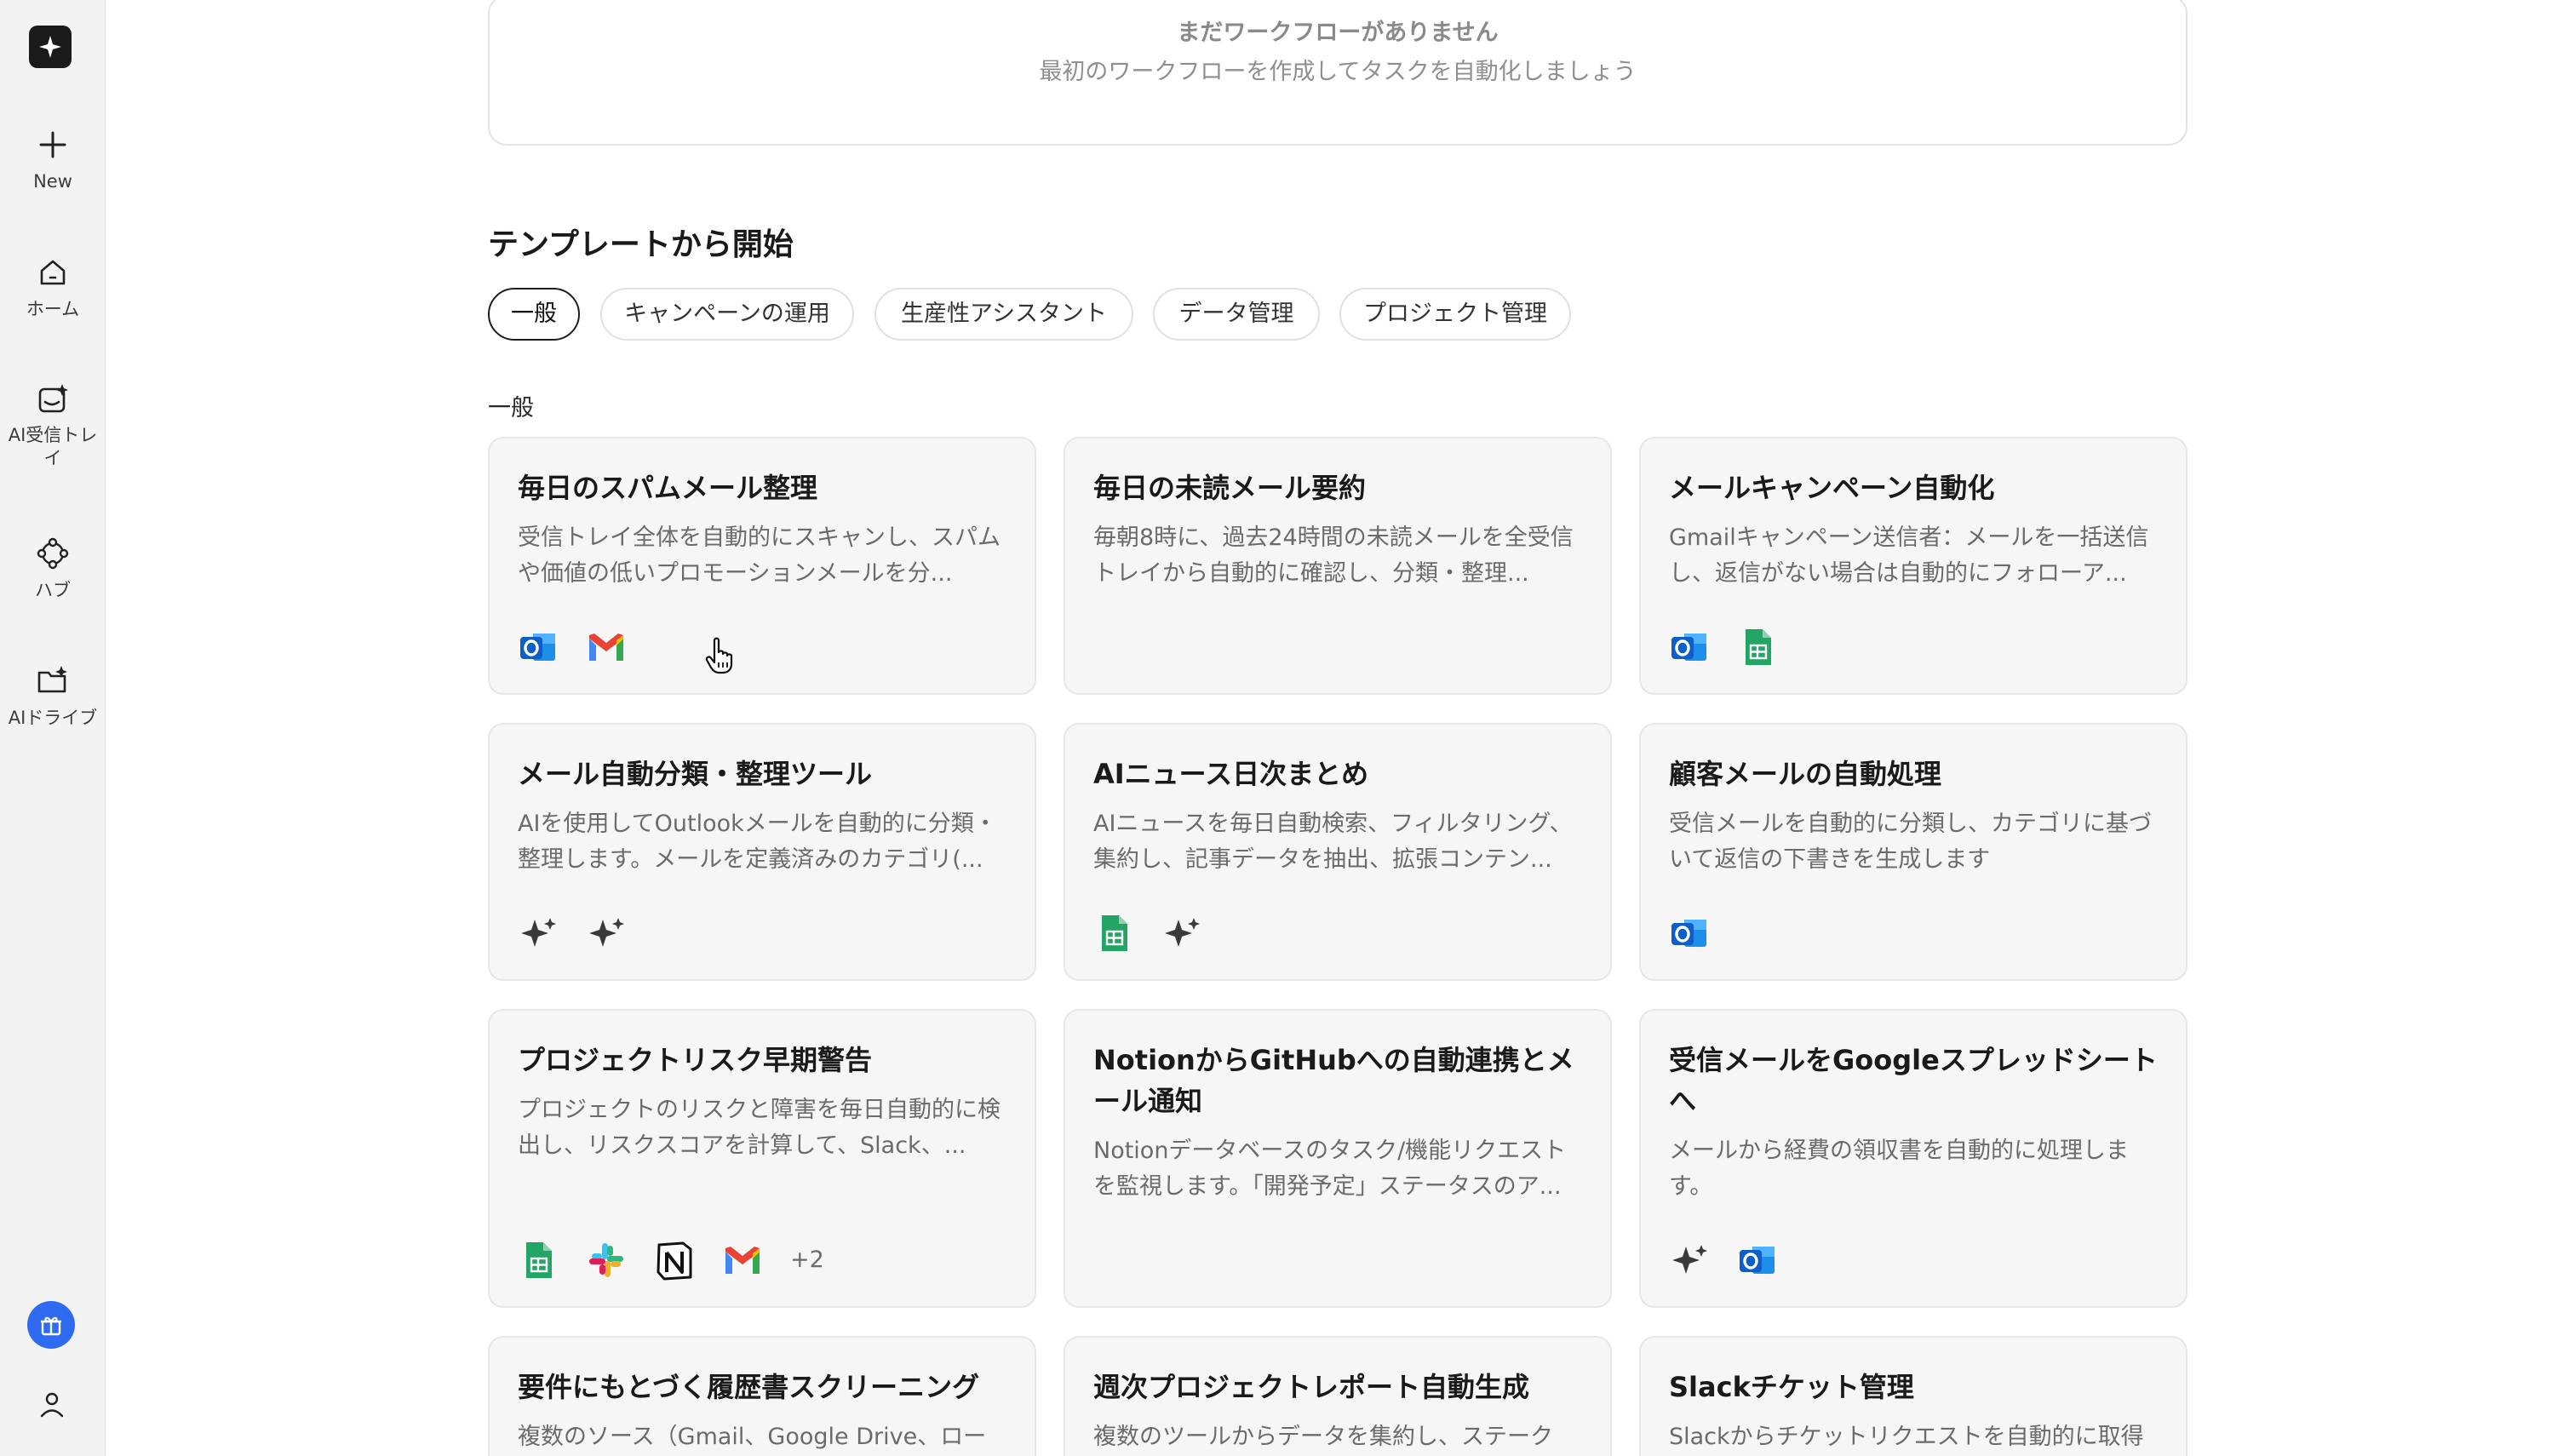 The height and width of the screenshot is (1456, 2563). What do you see at coordinates (52, 144) in the screenshot?
I see `plus-icon` at bounding box center [52, 144].